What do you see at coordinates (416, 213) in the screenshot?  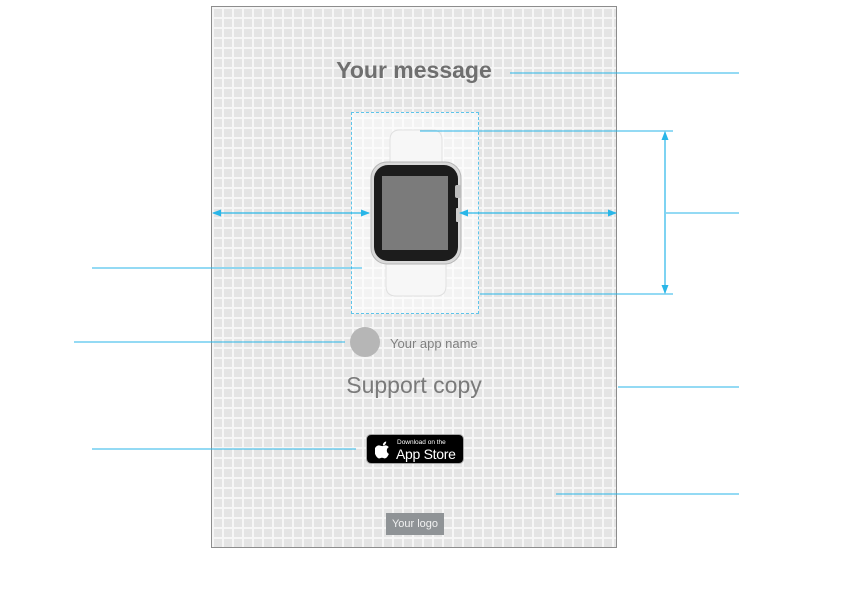 I see `apple-watch-image` at bounding box center [416, 213].